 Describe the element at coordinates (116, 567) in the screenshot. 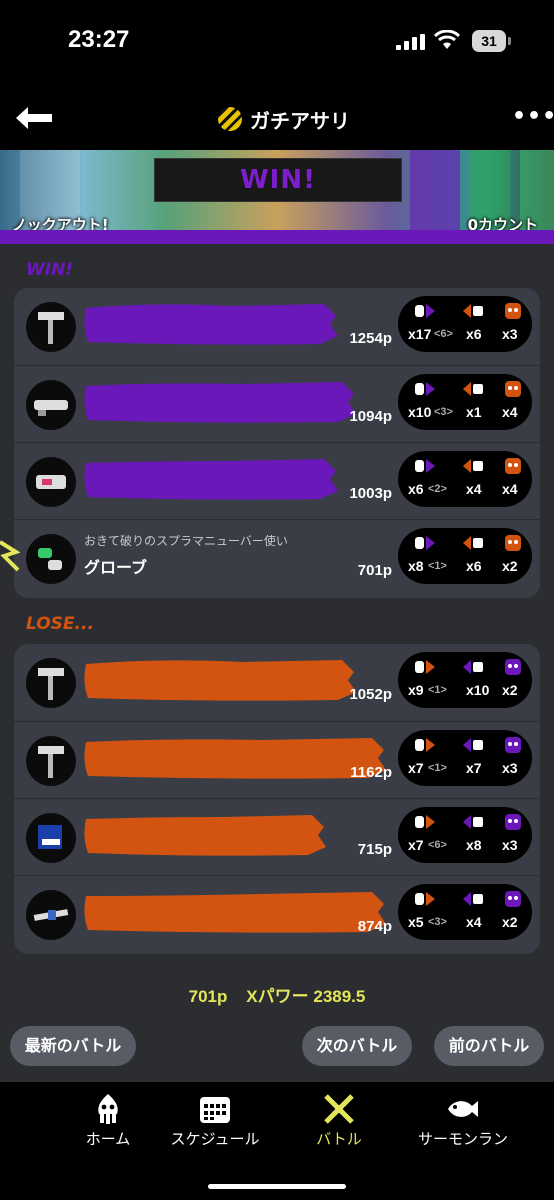

I see `player-name: グローブ` at that location.